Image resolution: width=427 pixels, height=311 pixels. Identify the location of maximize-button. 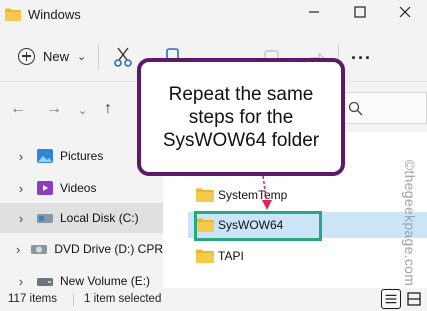
(360, 14).